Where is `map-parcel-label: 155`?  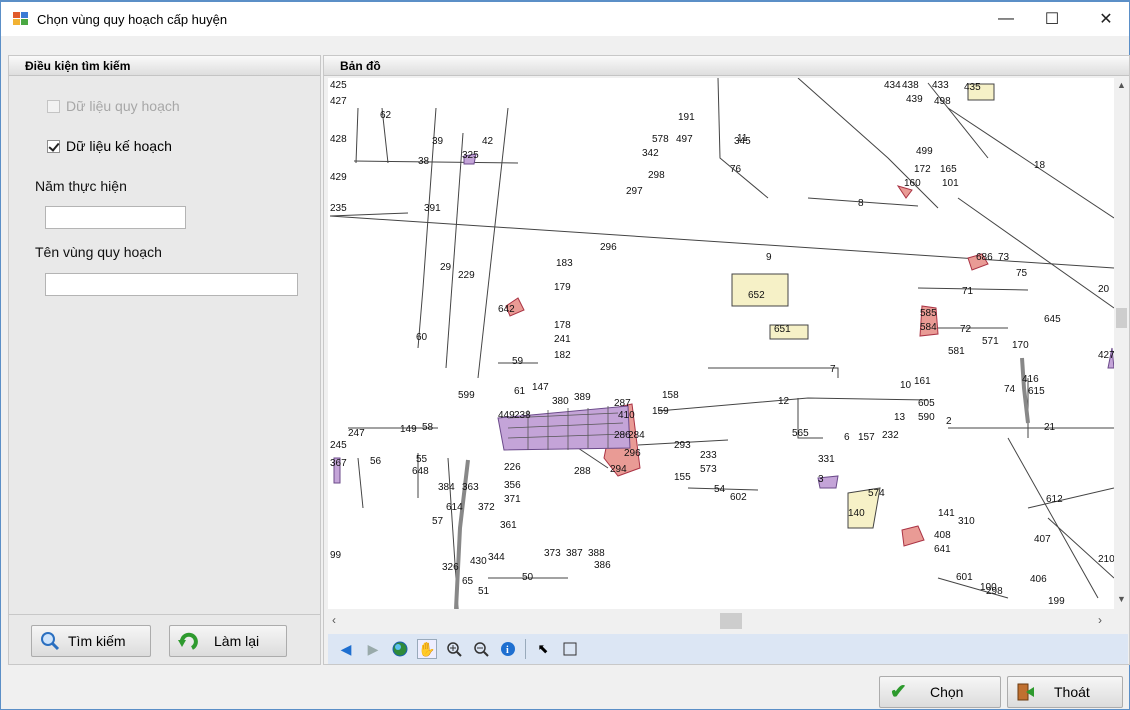 map-parcel-label: 155 is located at coordinates (682, 477).